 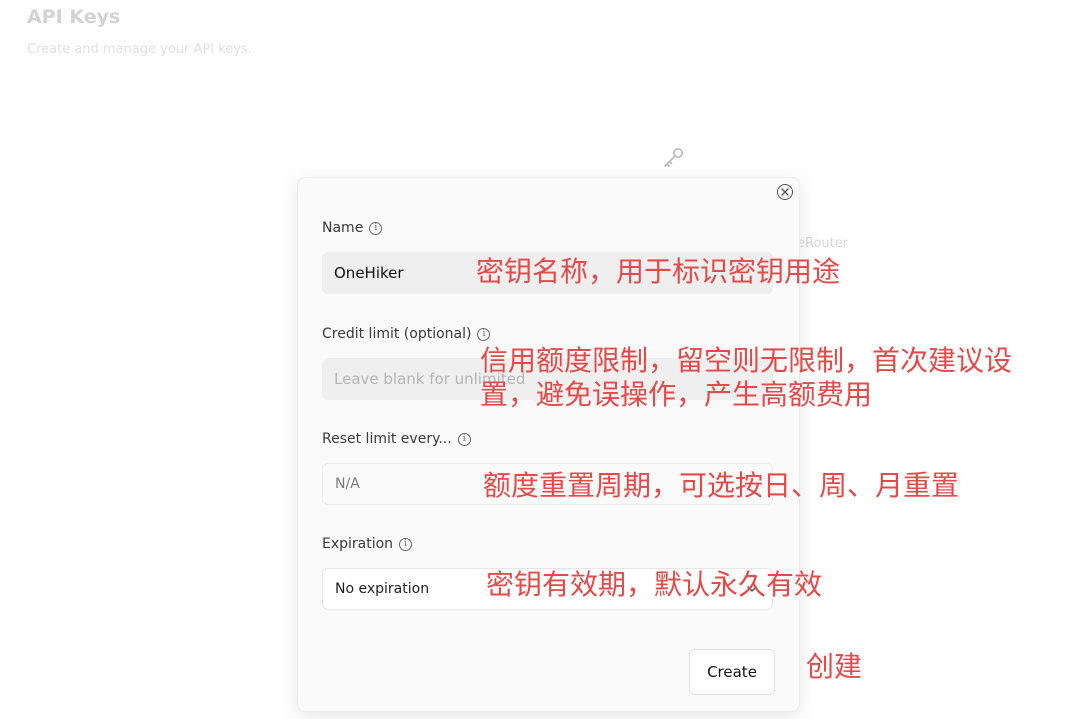 I want to click on reset-limit-select: N/A, so click(x=547, y=484).